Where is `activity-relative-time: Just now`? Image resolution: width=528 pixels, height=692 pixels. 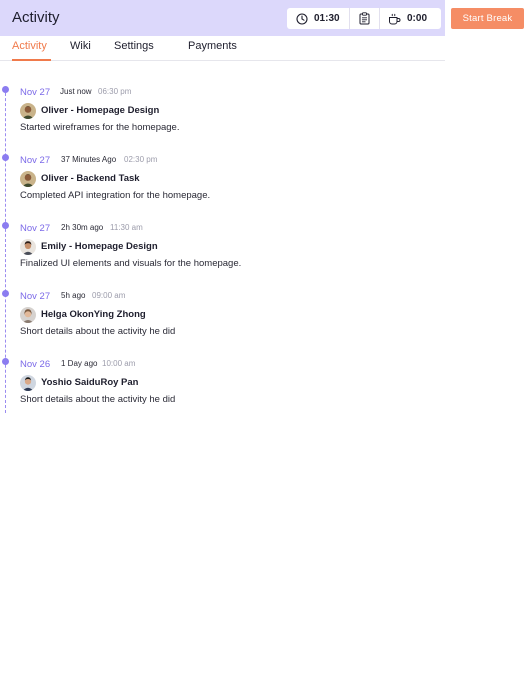
activity-relative-time: Just now is located at coordinates (76, 91).